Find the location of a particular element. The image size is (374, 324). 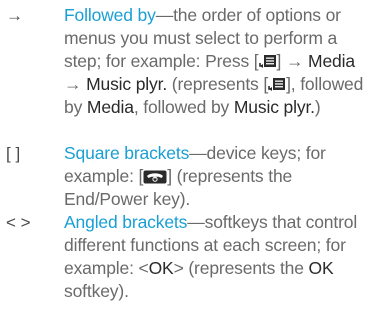

description-text: ] → is located at coordinates (292, 61).